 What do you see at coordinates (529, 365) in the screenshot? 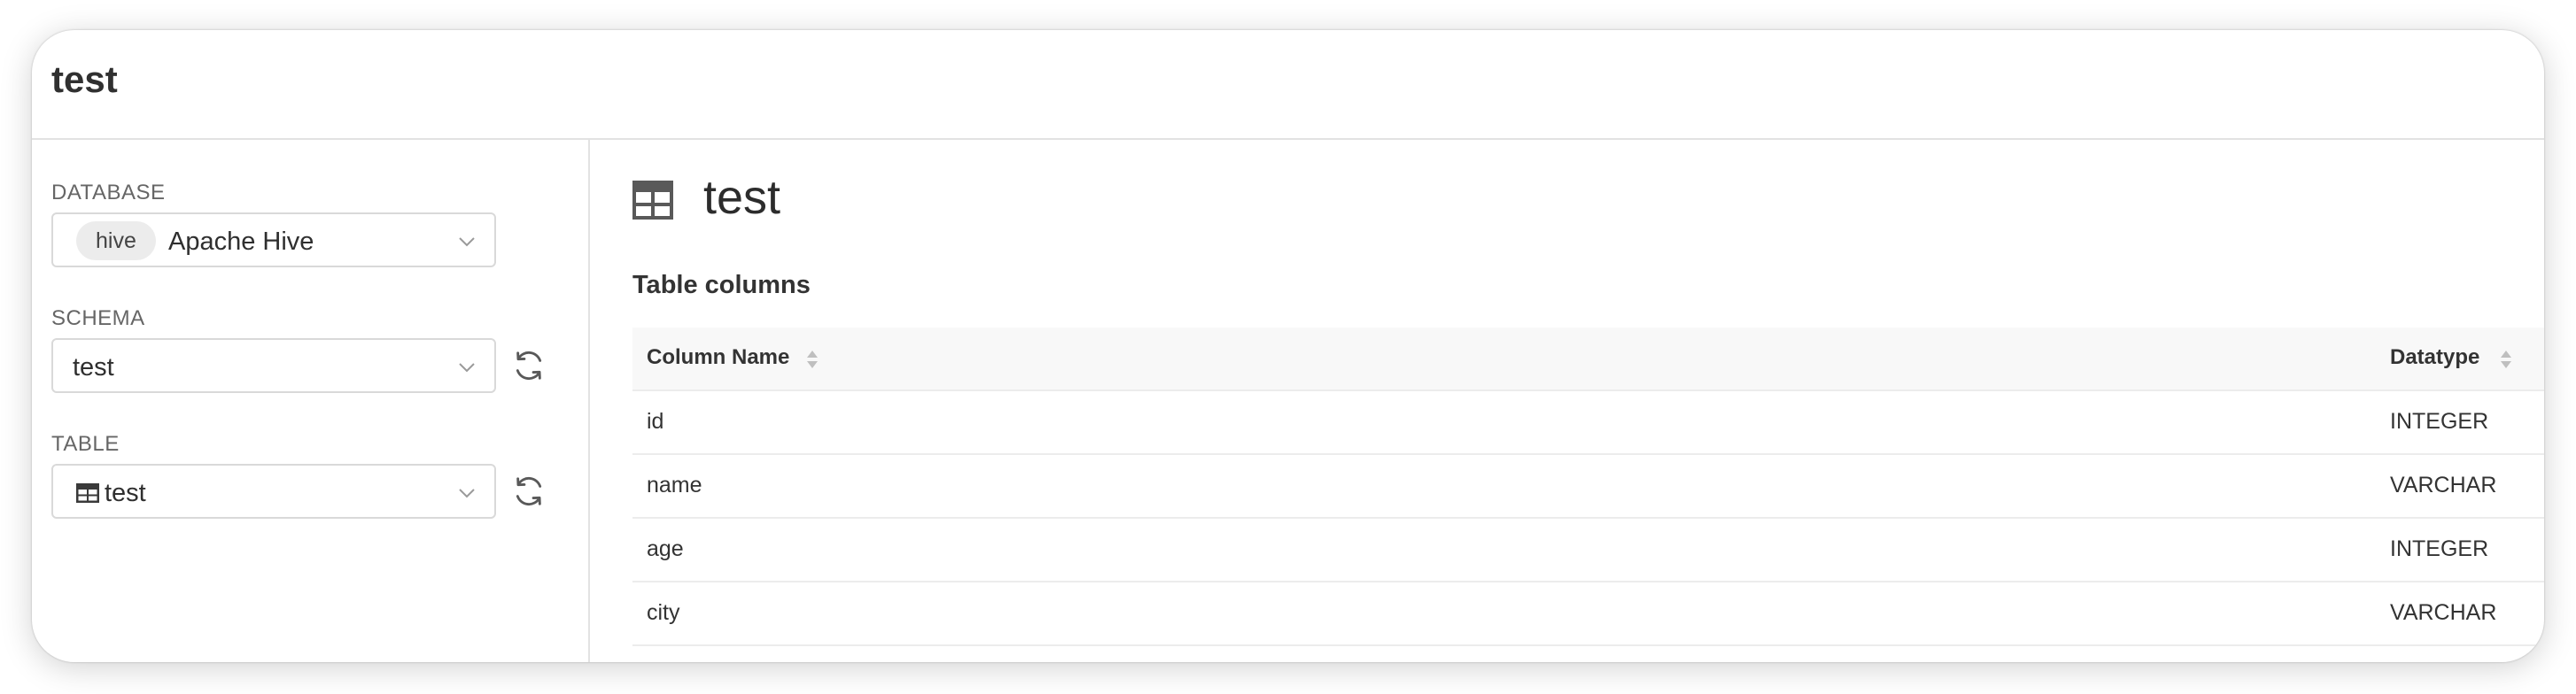
I see `schema-refresh-icon` at bounding box center [529, 365].